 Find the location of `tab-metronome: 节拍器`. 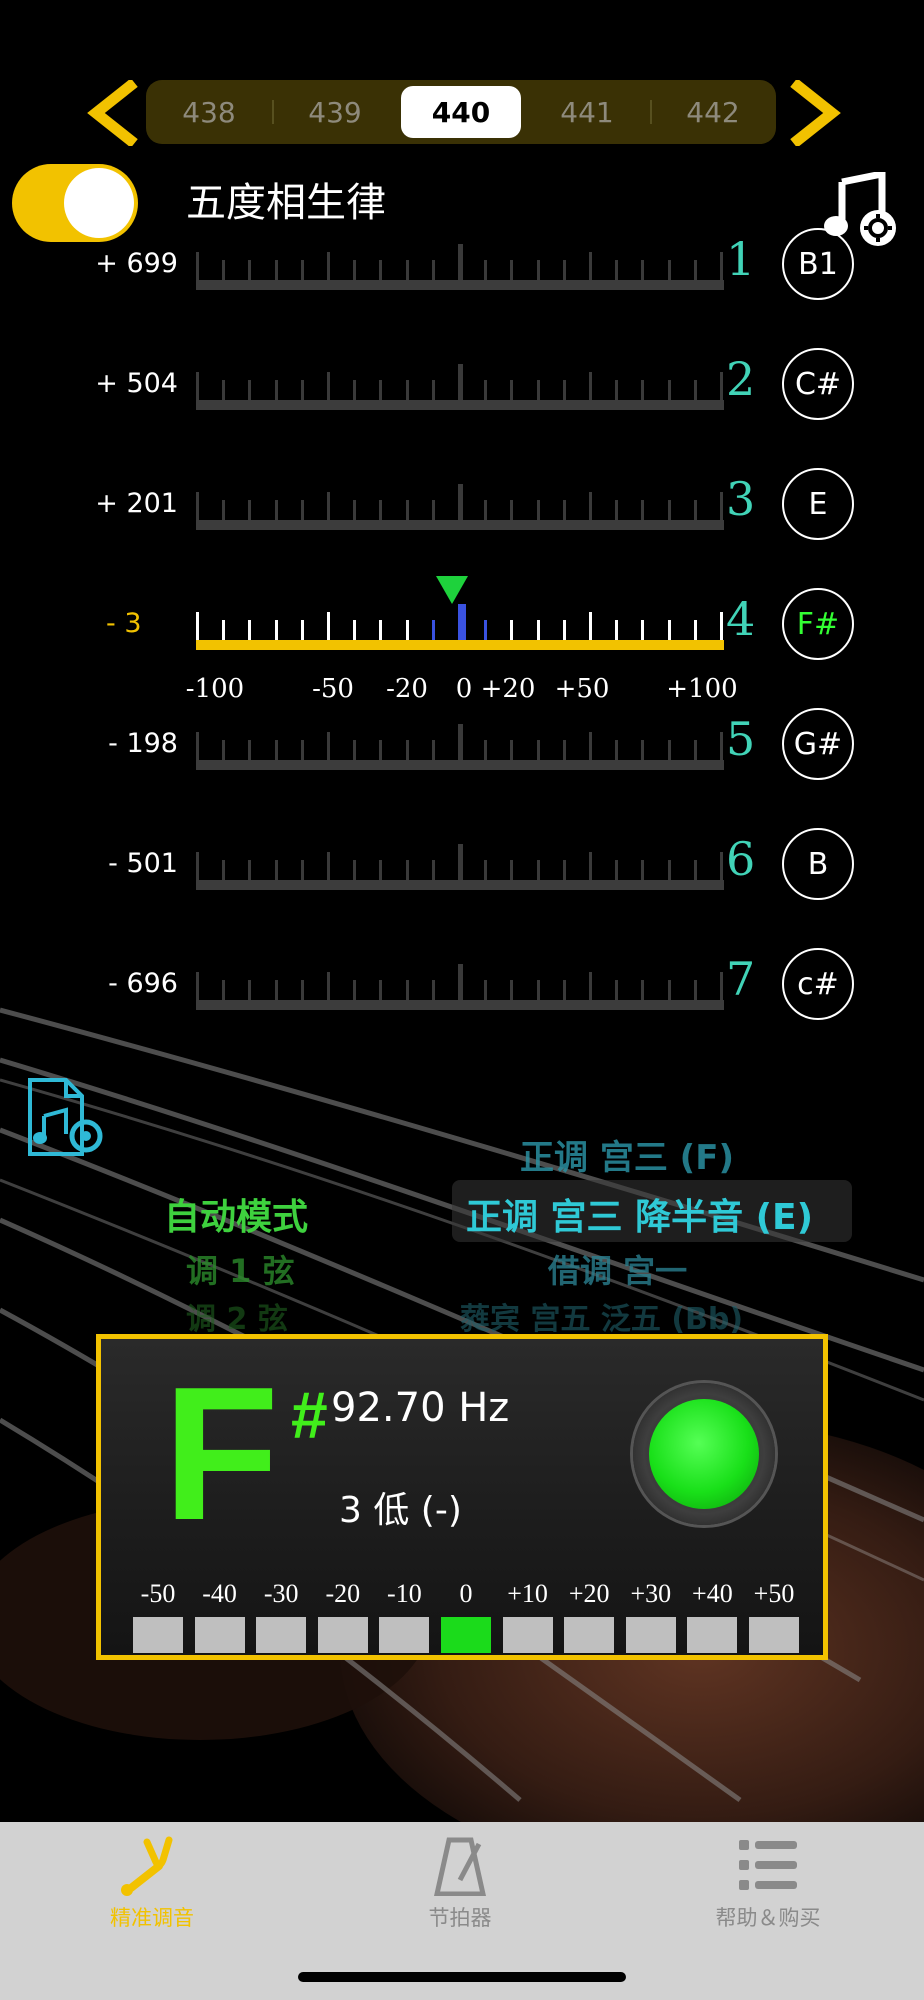

tab-metronome: 节拍器 is located at coordinates (460, 1884).